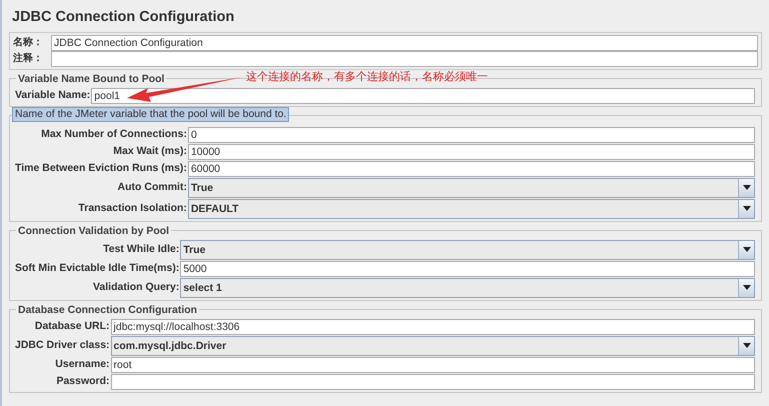 Image resolution: width=769 pixels, height=406 pixels. I want to click on dropdown: select 1, so click(467, 288).